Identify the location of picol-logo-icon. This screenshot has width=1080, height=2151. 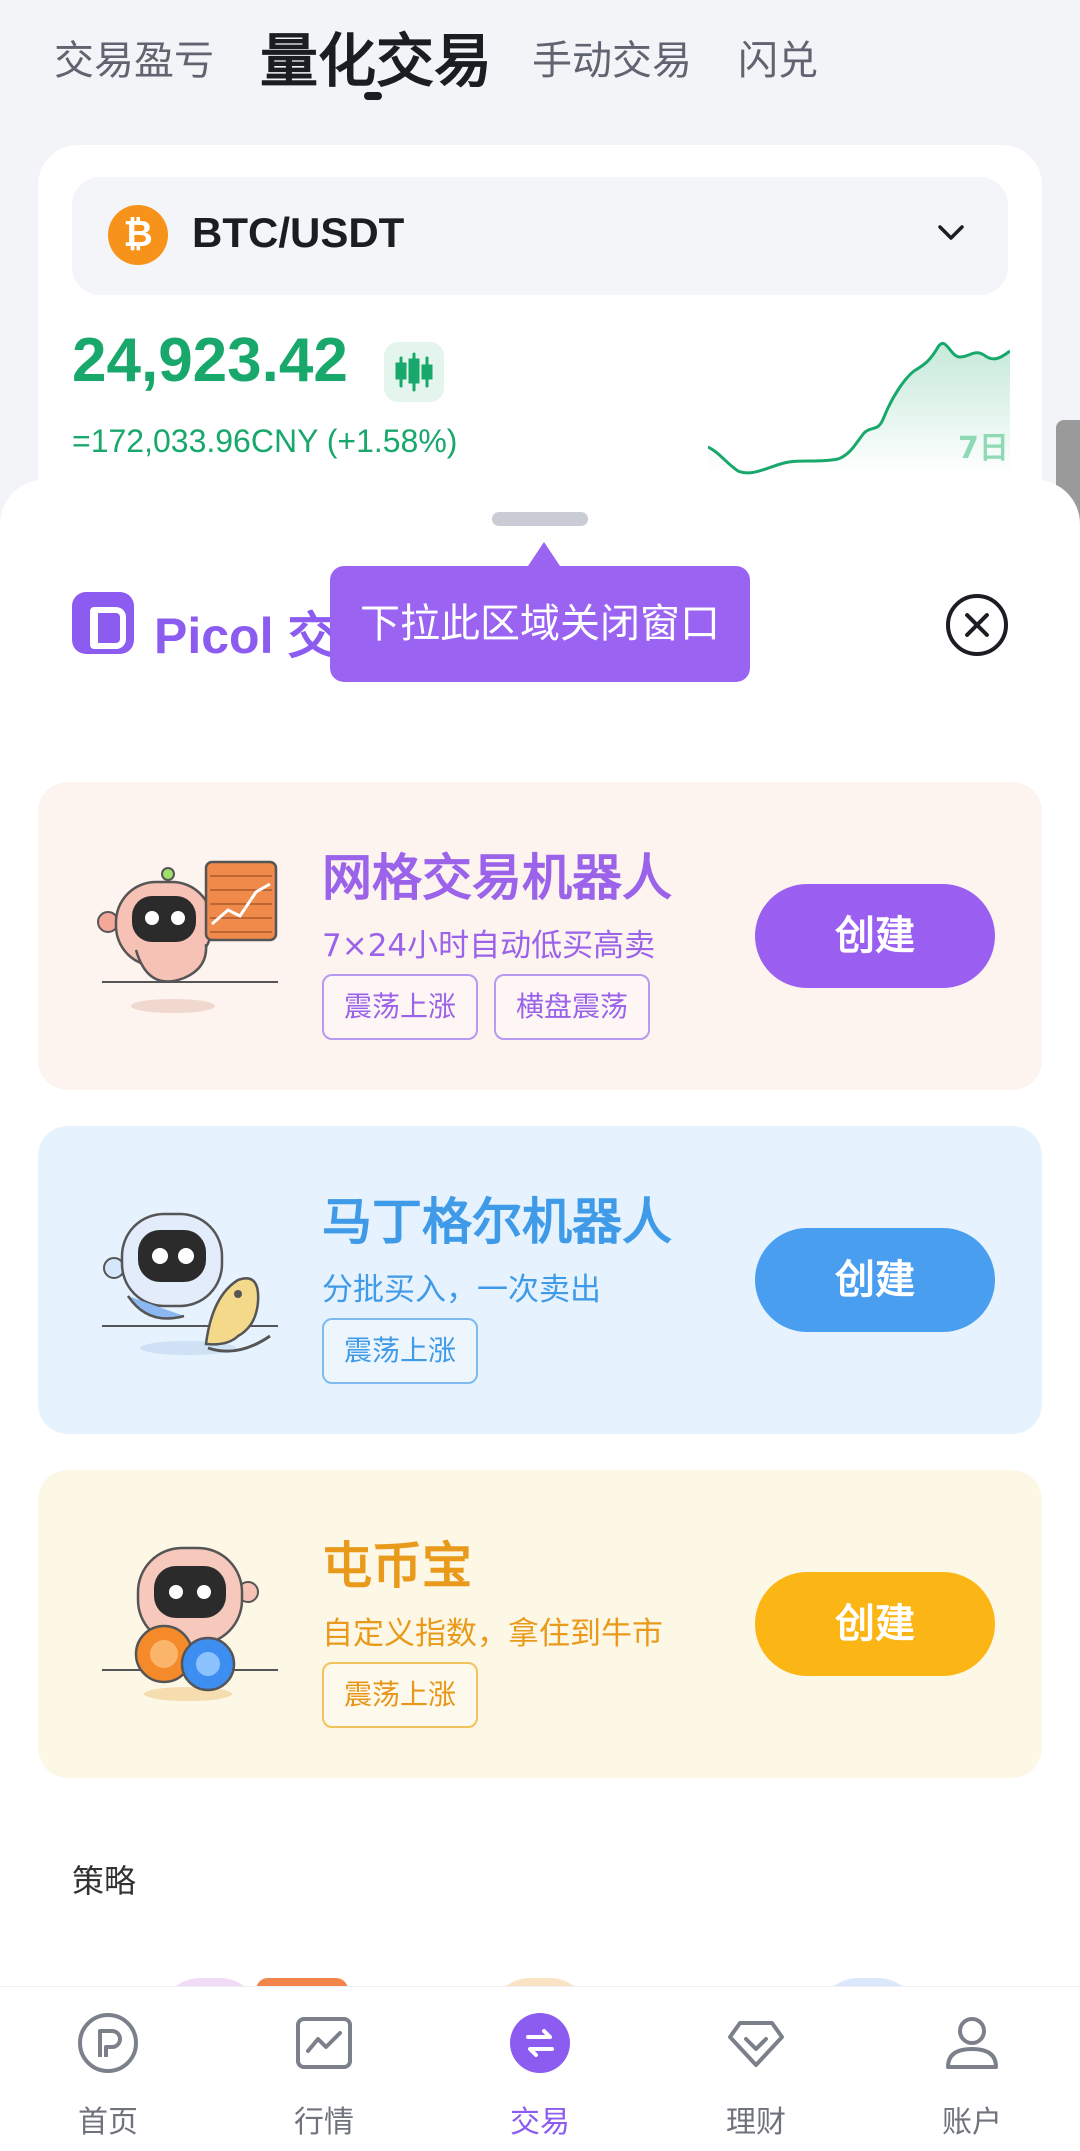
(103, 623).